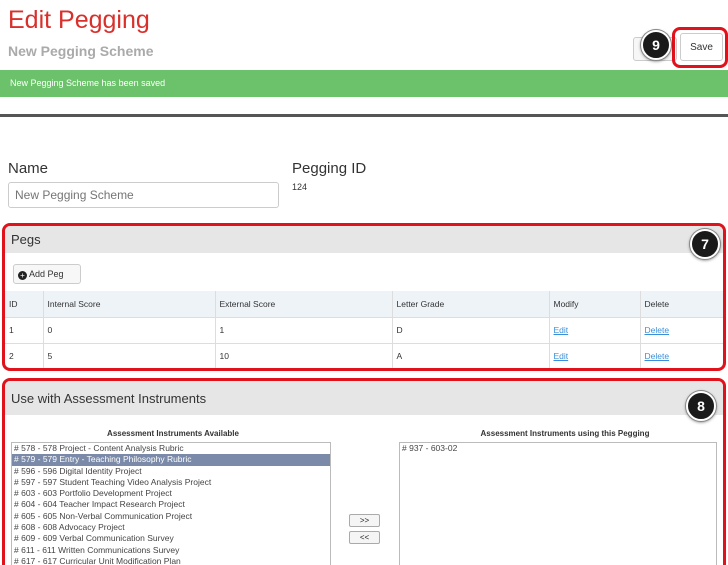 The image size is (728, 565). What do you see at coordinates (171, 527) in the screenshot?
I see `list-item: # 608 - 608 Advocacy Project` at bounding box center [171, 527].